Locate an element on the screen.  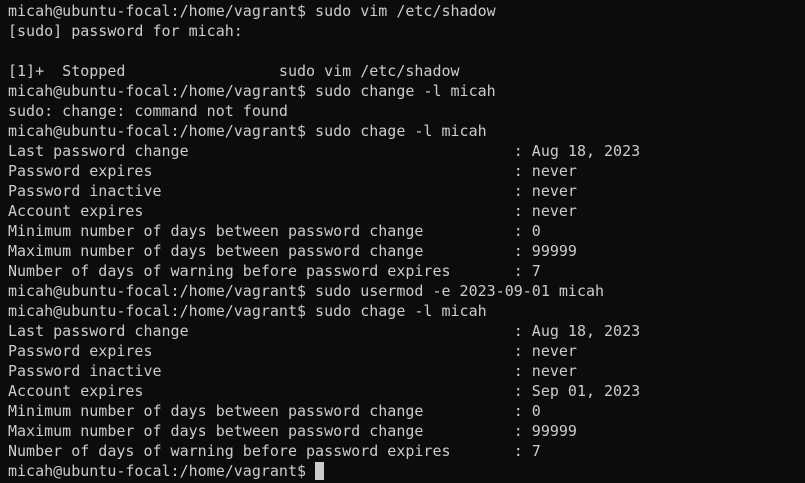
terminal-line: Account expires : never is located at coordinates (292, 211).